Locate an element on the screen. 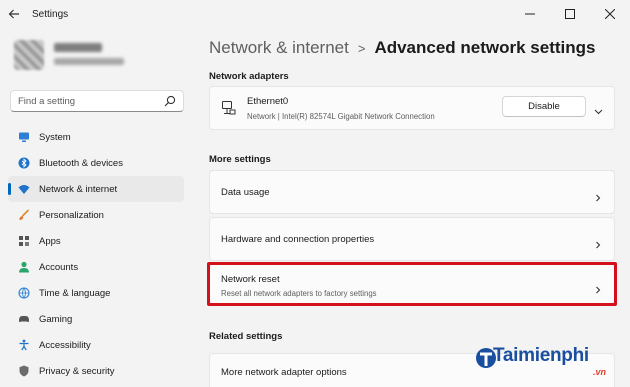  brush-icon is located at coordinates (24, 215).